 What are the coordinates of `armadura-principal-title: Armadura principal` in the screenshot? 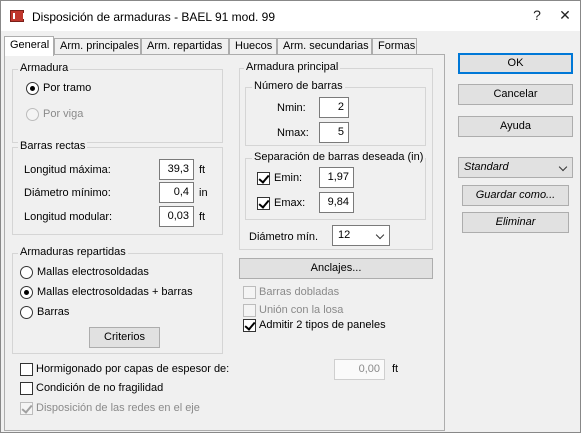 It's located at (292, 67).